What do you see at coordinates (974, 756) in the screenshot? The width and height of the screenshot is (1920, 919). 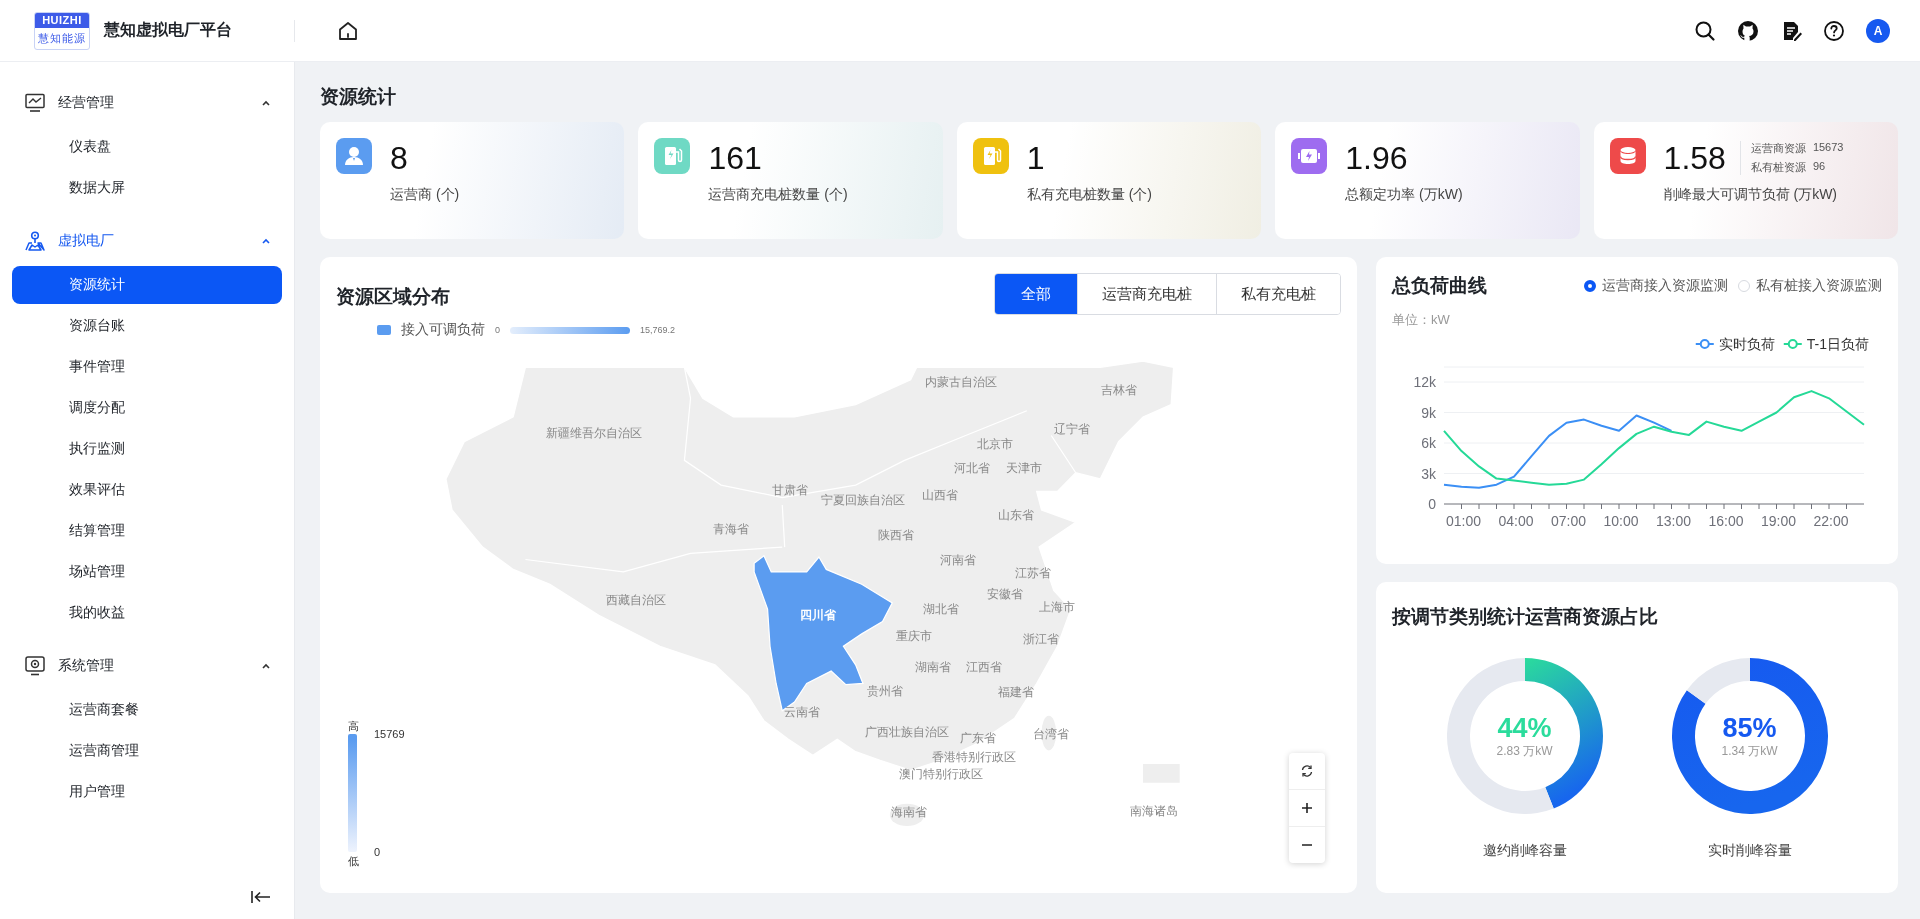 I see `region-label: 香港特别行政区` at bounding box center [974, 756].